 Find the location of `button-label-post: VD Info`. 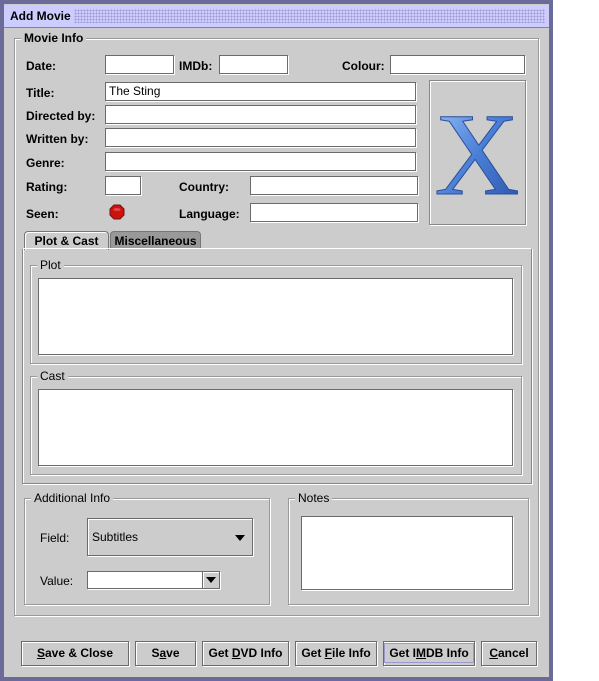

button-label-post: VD Info is located at coordinates (261, 653).